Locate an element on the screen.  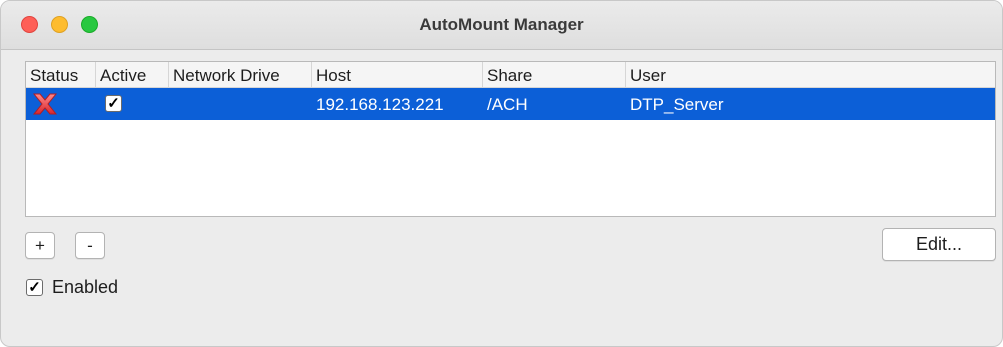
cell-network-drive is located at coordinates (240, 104).